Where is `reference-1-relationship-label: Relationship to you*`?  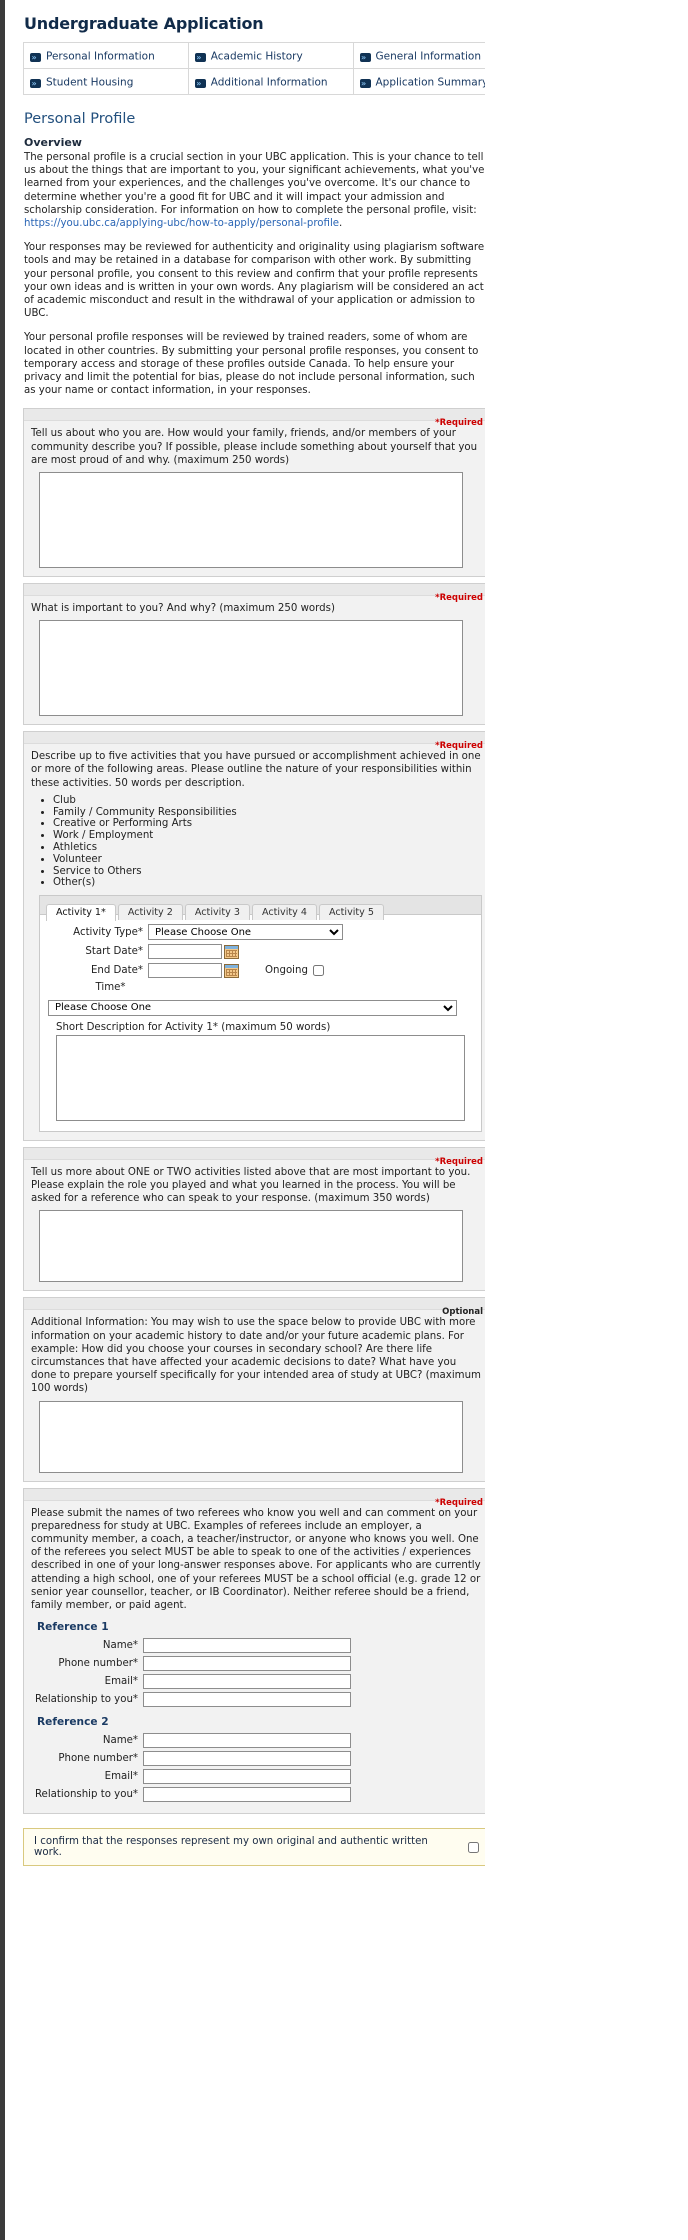
reference-1-relationship-label: Relationship to you* is located at coordinates (86, 1700).